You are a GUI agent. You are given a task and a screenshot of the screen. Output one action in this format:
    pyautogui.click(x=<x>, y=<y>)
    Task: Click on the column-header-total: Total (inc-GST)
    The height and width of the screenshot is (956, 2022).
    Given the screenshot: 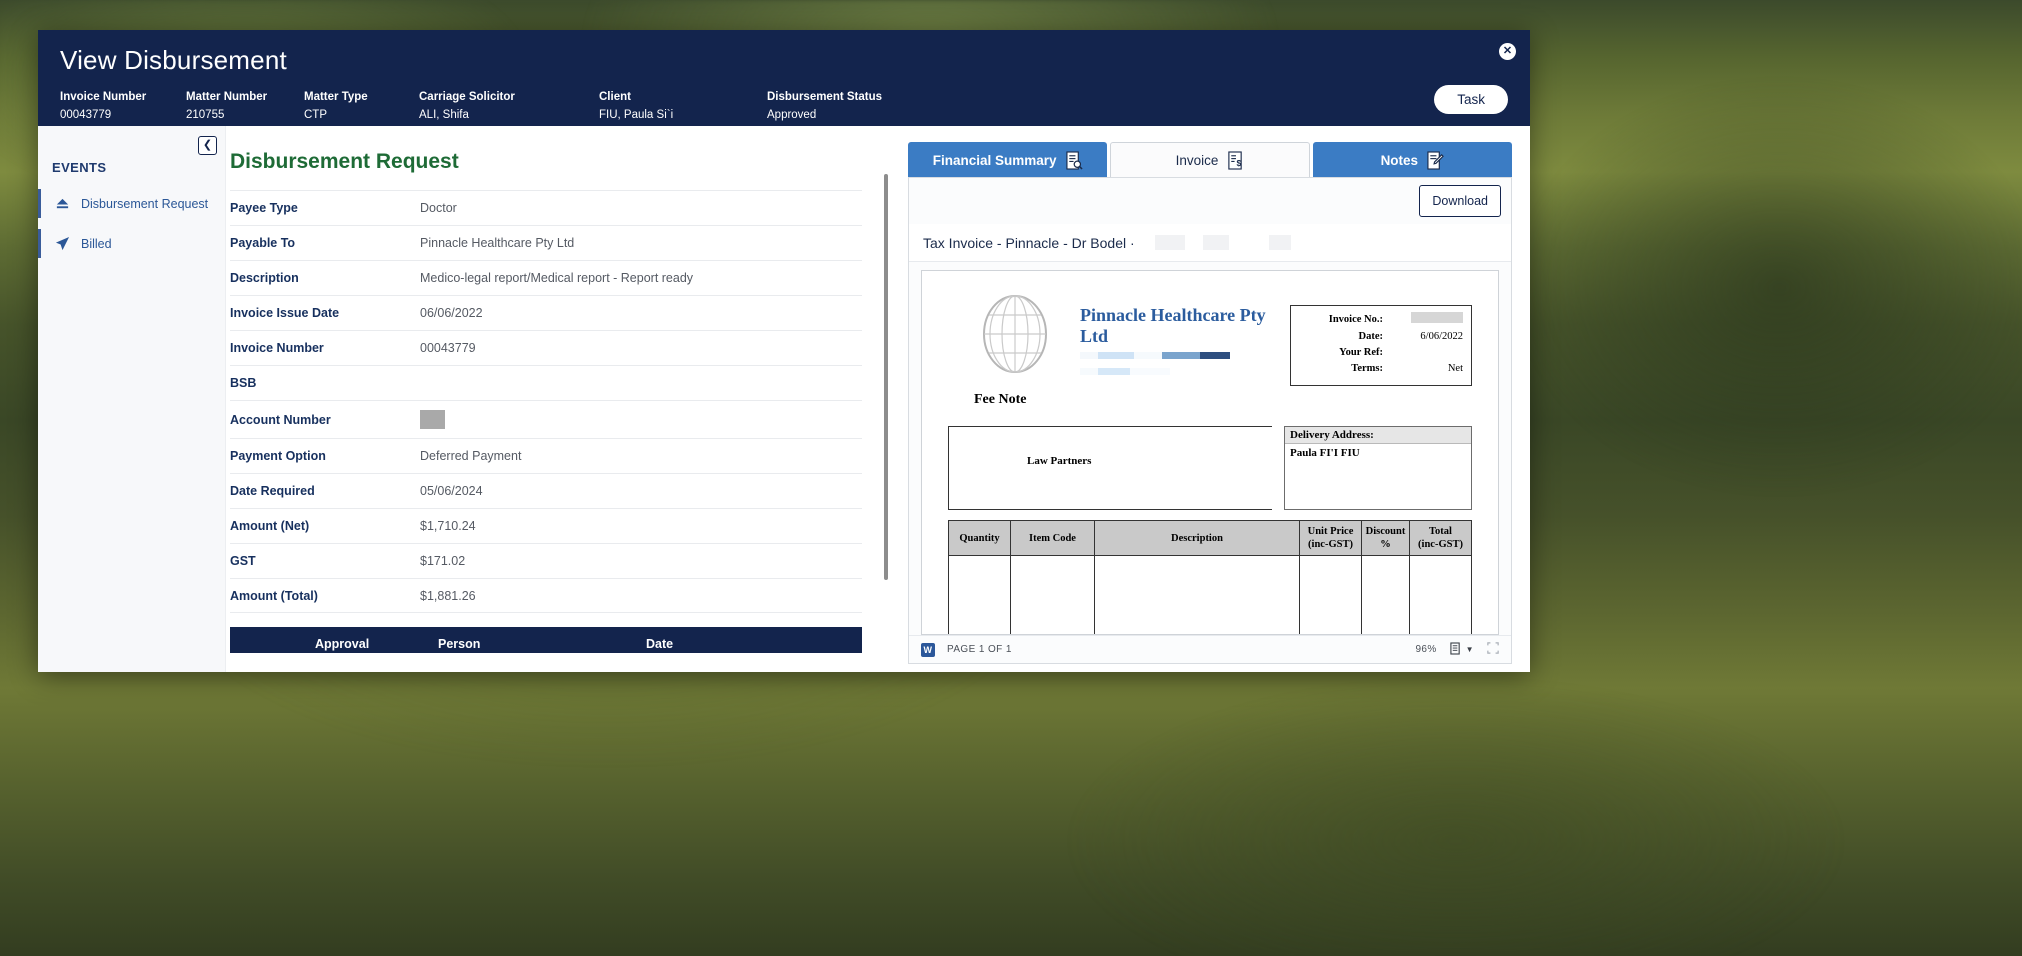 What is the action you would take?
    pyautogui.click(x=1440, y=538)
    